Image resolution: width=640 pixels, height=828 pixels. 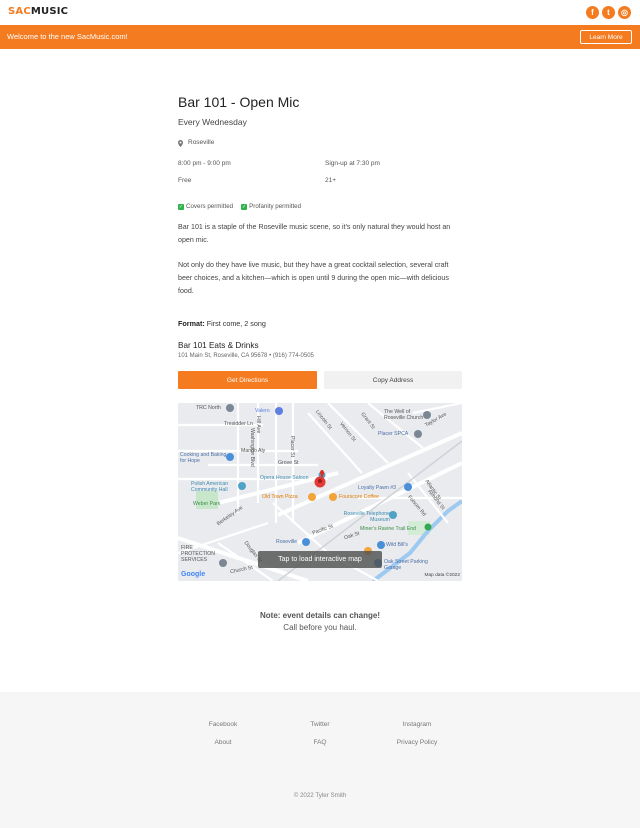 I want to click on get-directions-button: Get Directions, so click(x=247, y=380).